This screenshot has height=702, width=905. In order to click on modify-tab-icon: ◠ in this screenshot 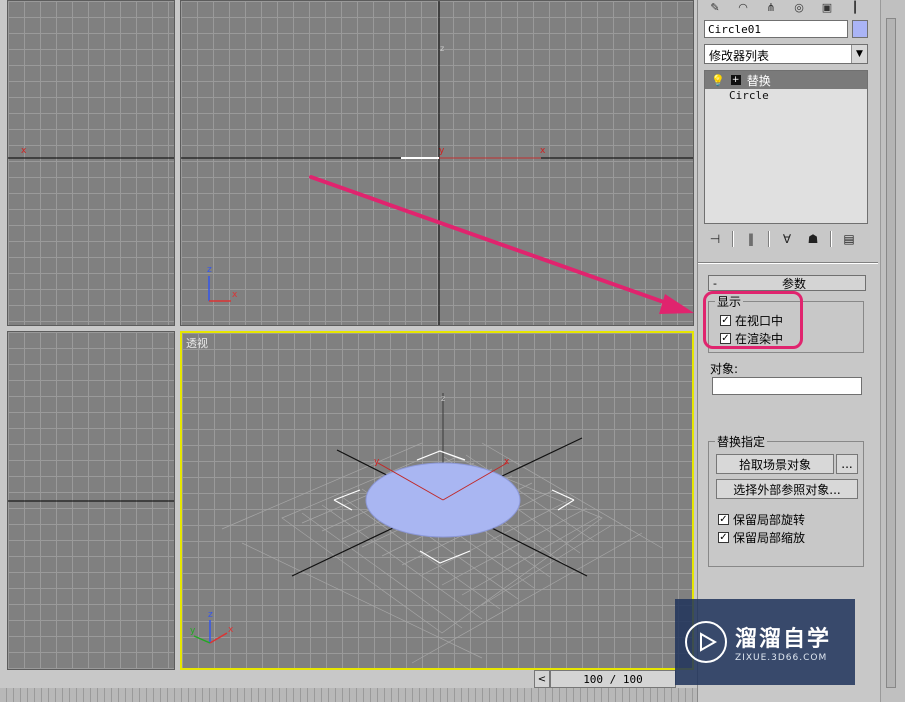, I will do `click(743, 7)`.